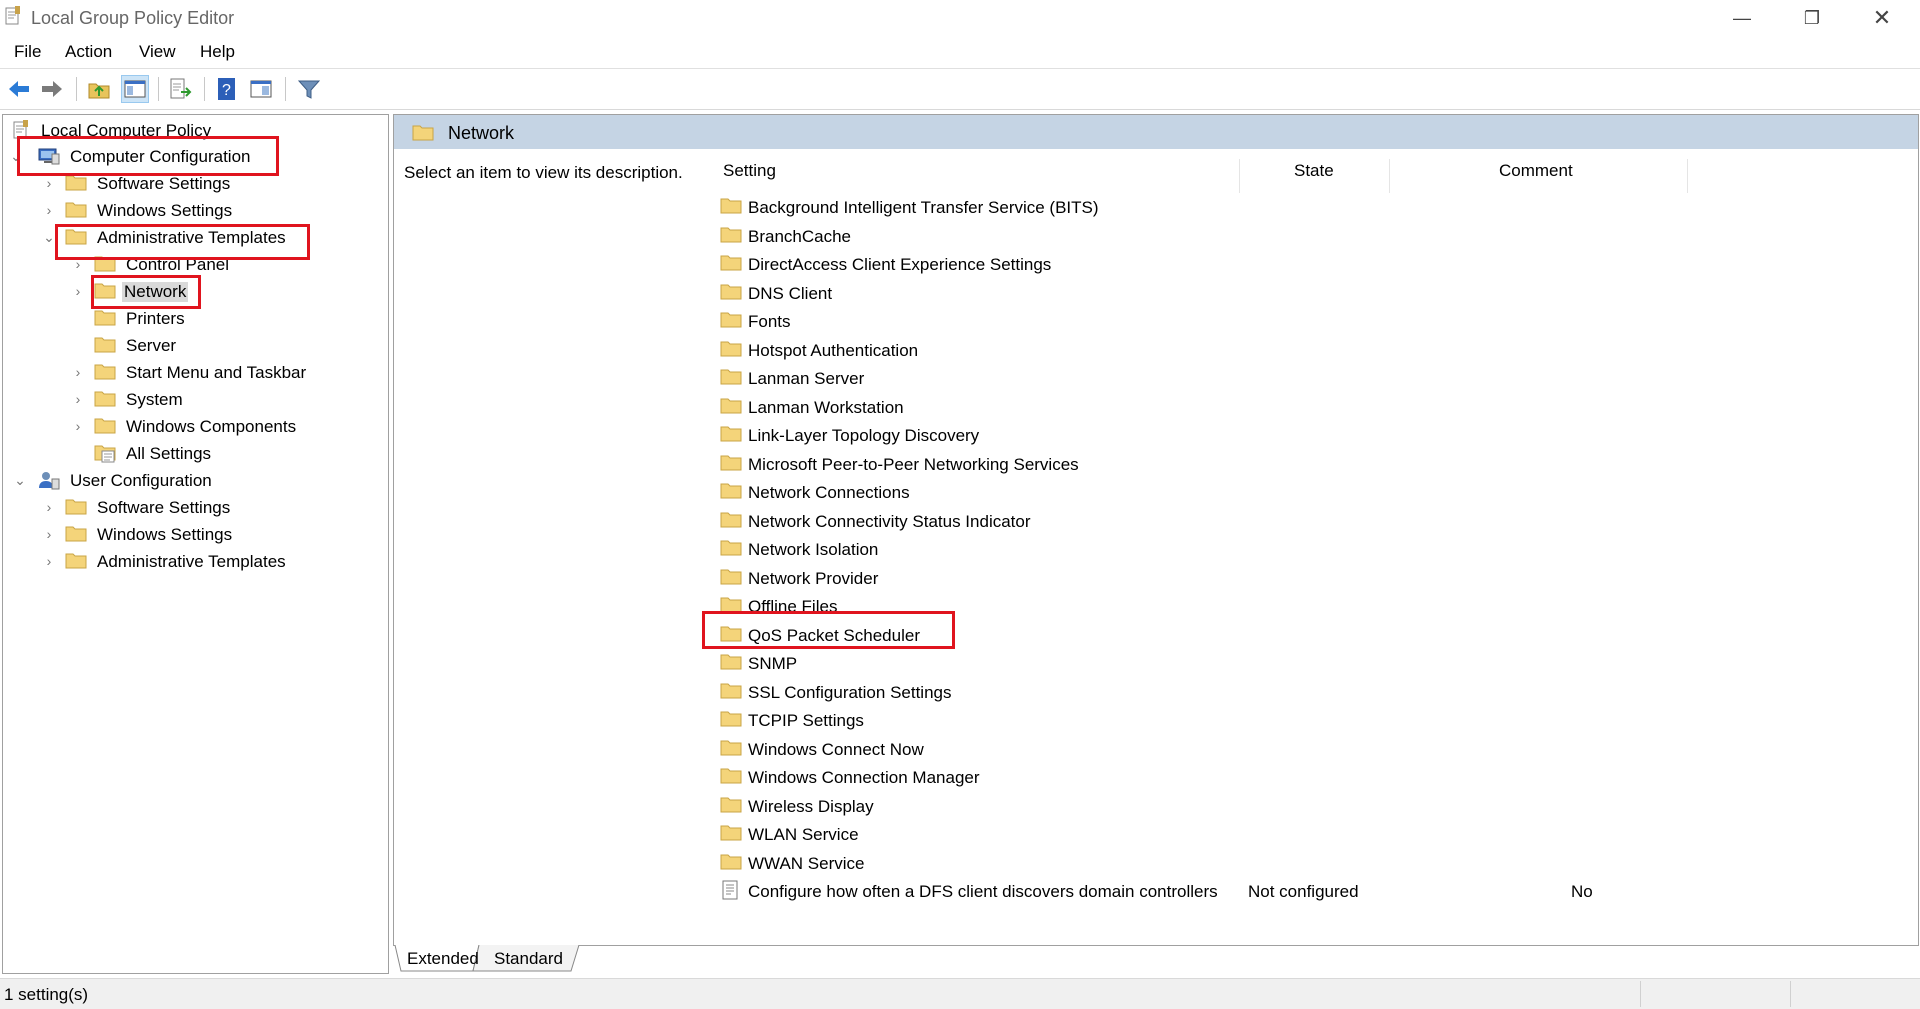  Describe the element at coordinates (157, 52) in the screenshot. I see `menu-view: View` at that location.